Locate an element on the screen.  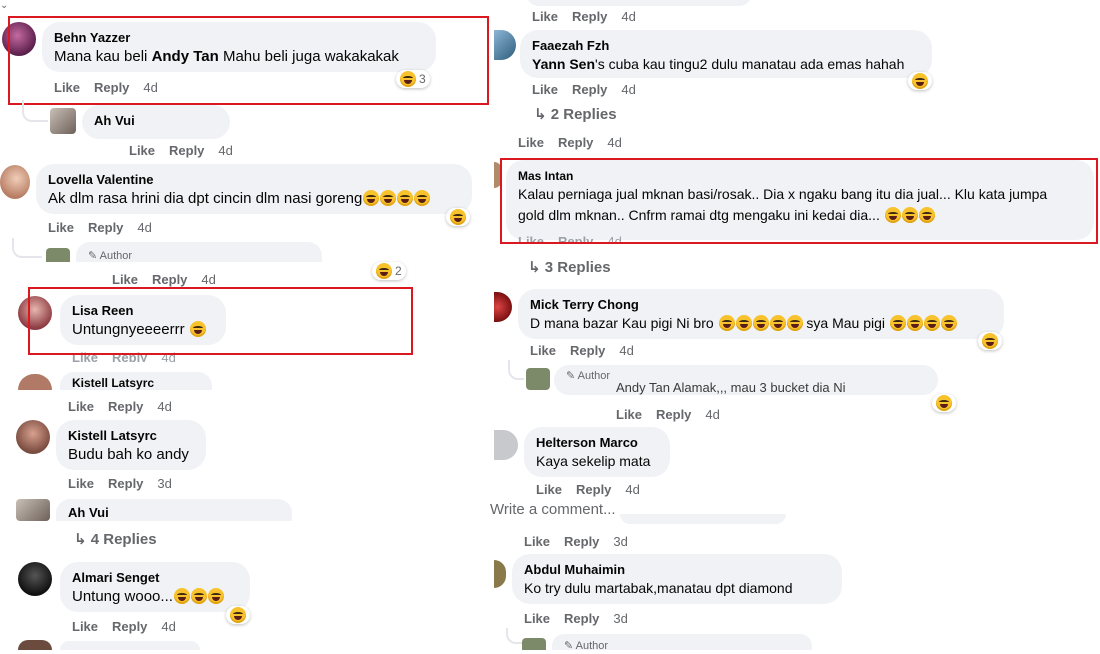
comment-author: Abdul Muhaimin is located at coordinates (677, 570).